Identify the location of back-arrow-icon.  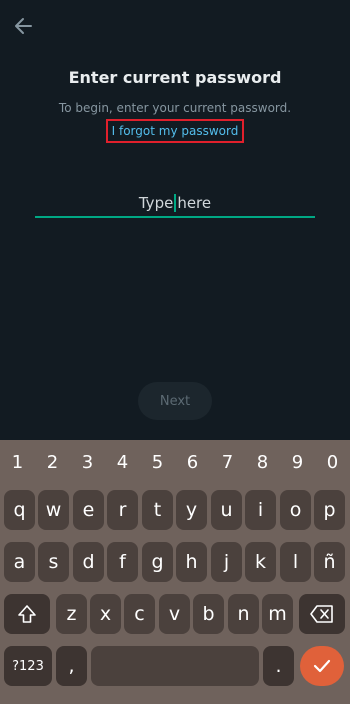
(23, 26).